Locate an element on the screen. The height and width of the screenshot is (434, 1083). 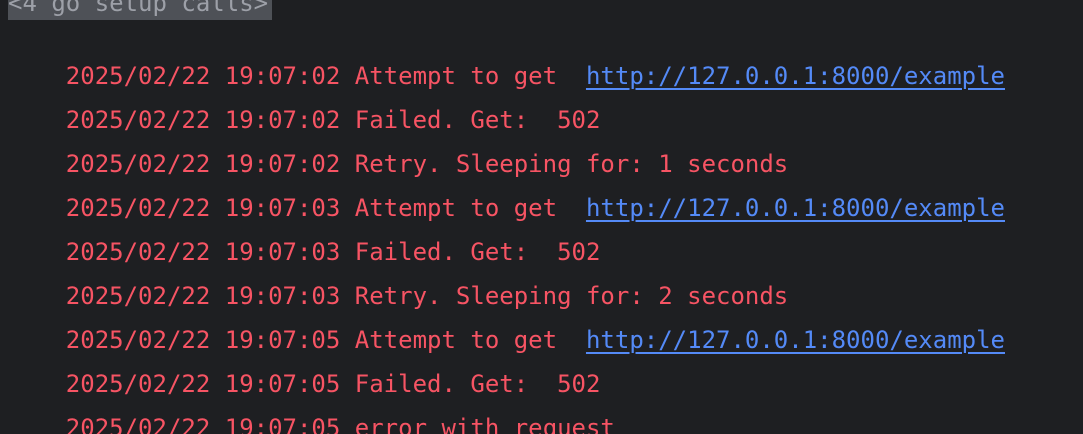
log-line: 2025/02/22 19:07:02 Failed. Get: 502 is located at coordinates (304, 103).